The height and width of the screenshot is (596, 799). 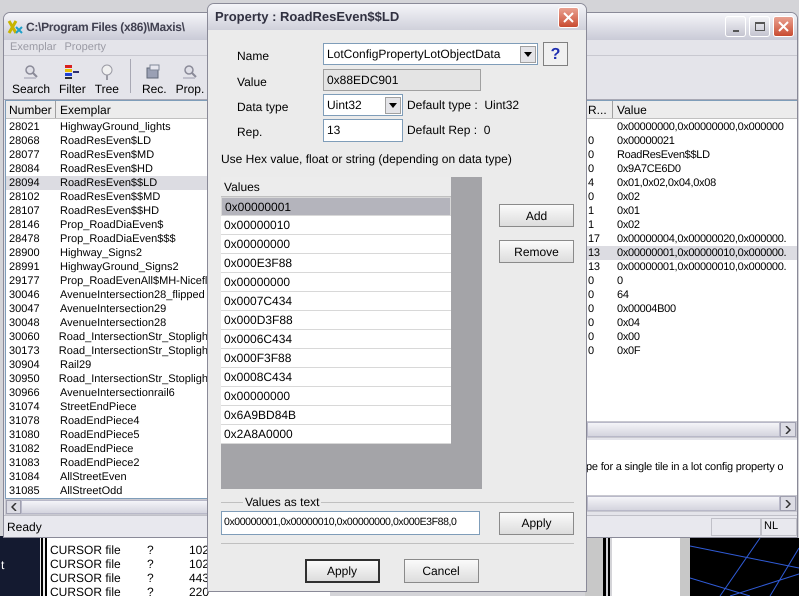 What do you see at coordinates (448, 130) in the screenshot?
I see `default-rep-text: Default Rep : 0` at bounding box center [448, 130].